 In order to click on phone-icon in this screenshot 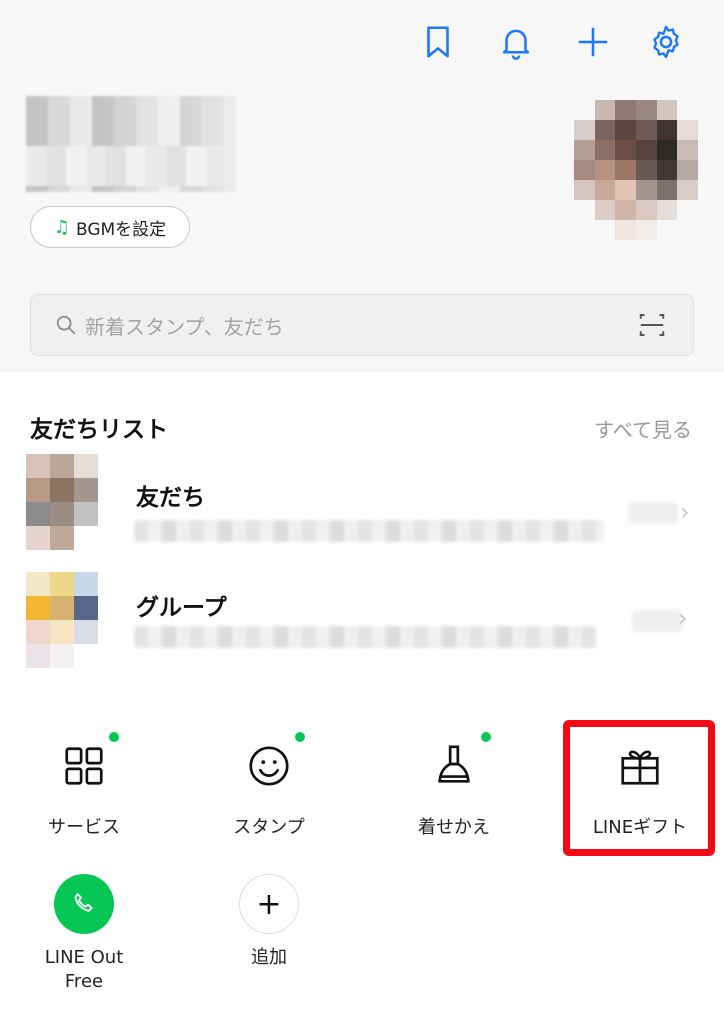, I will do `click(84, 904)`.